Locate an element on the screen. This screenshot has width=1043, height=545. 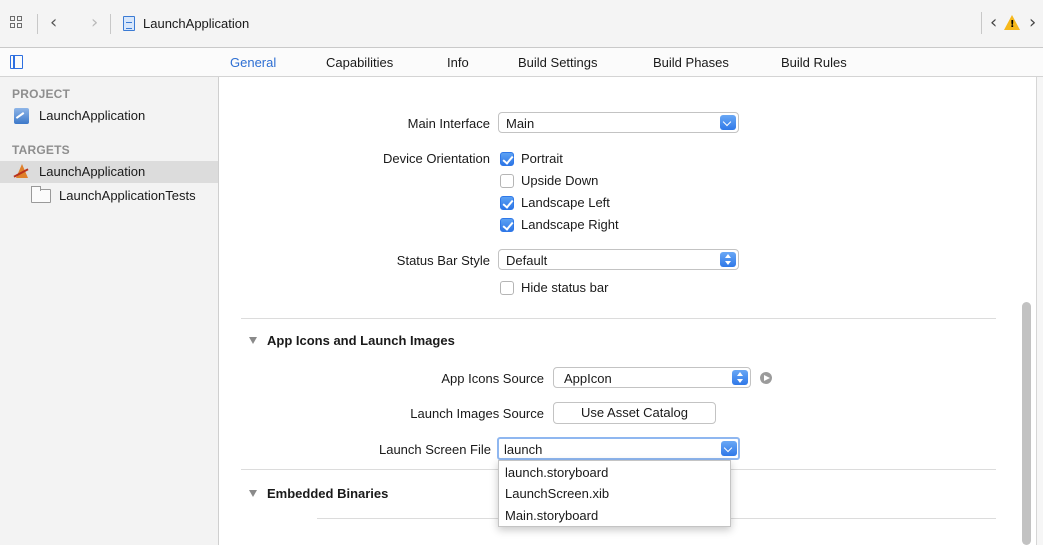
status-bar-style-label: Status Bar Style is located at coordinates (443, 260).